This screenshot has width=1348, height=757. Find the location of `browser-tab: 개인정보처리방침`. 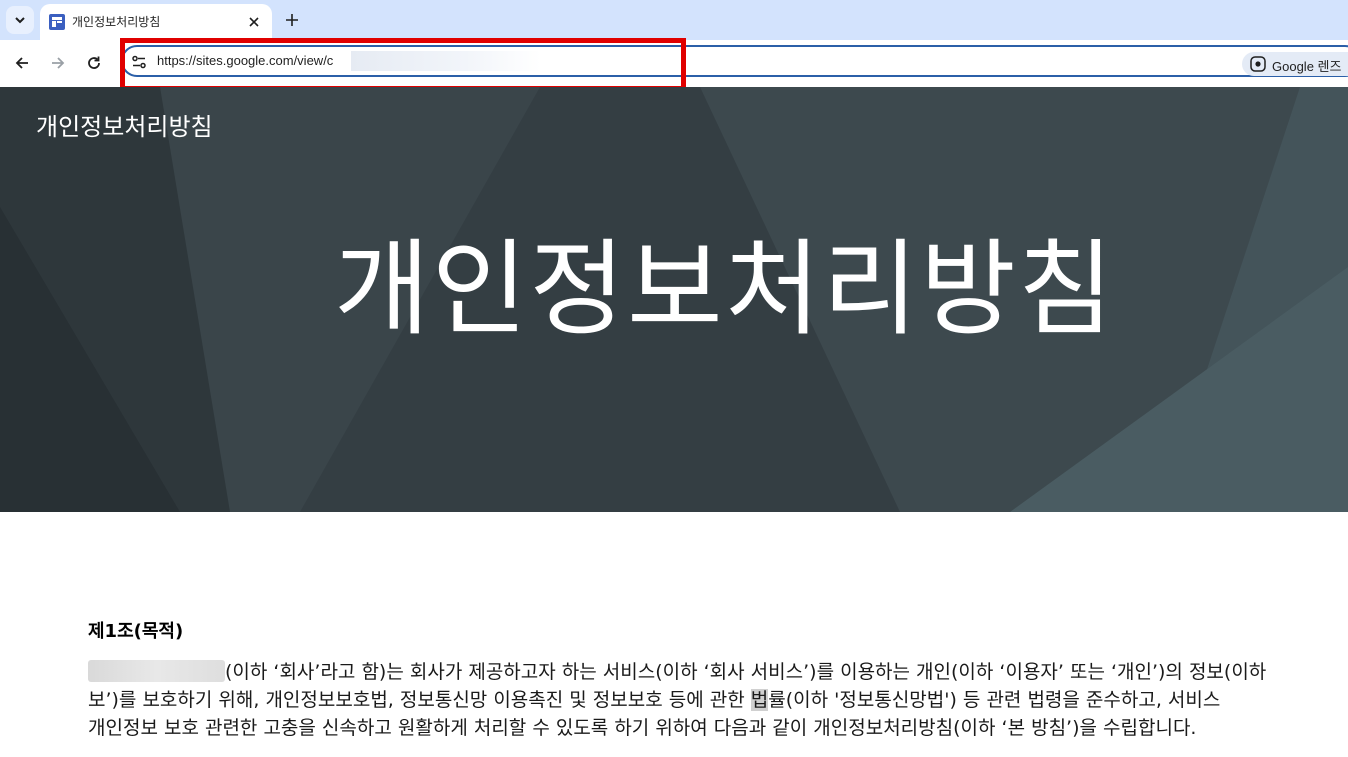

browser-tab: 개인정보처리방침 is located at coordinates (156, 22).